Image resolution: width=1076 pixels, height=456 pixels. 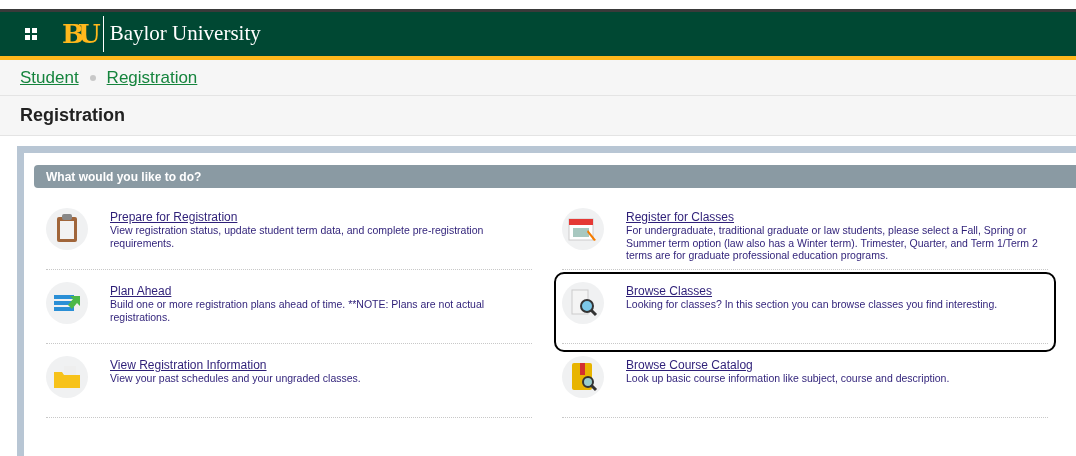 What do you see at coordinates (67, 377) in the screenshot?
I see `folder-icon` at bounding box center [67, 377].